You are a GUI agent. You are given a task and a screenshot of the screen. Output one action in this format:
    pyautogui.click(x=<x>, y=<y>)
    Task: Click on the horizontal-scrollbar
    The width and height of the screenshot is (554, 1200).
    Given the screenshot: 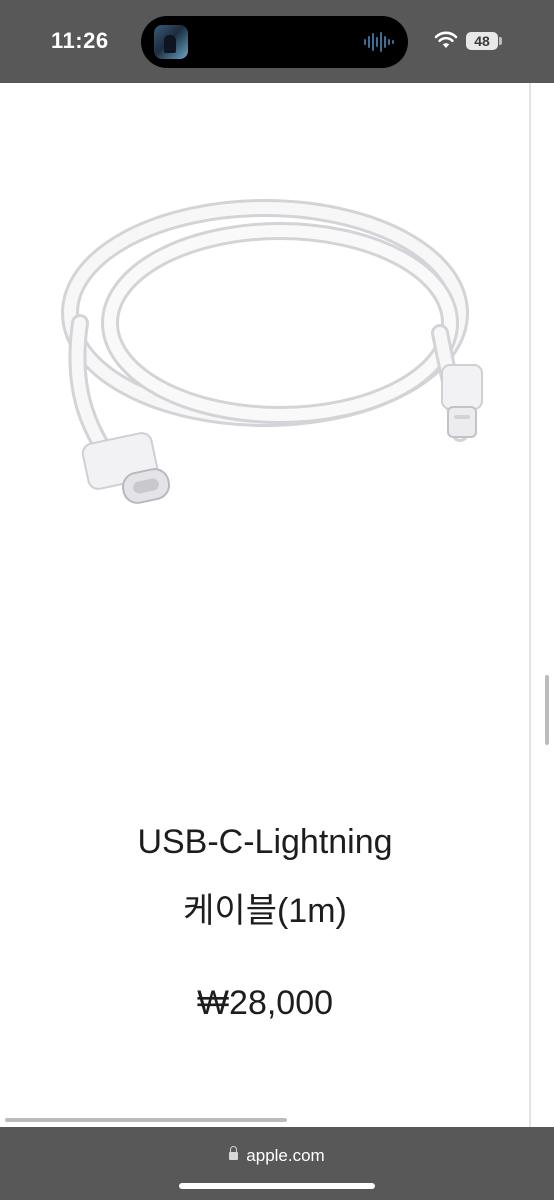 What is the action you would take?
    pyautogui.click(x=146, y=1120)
    